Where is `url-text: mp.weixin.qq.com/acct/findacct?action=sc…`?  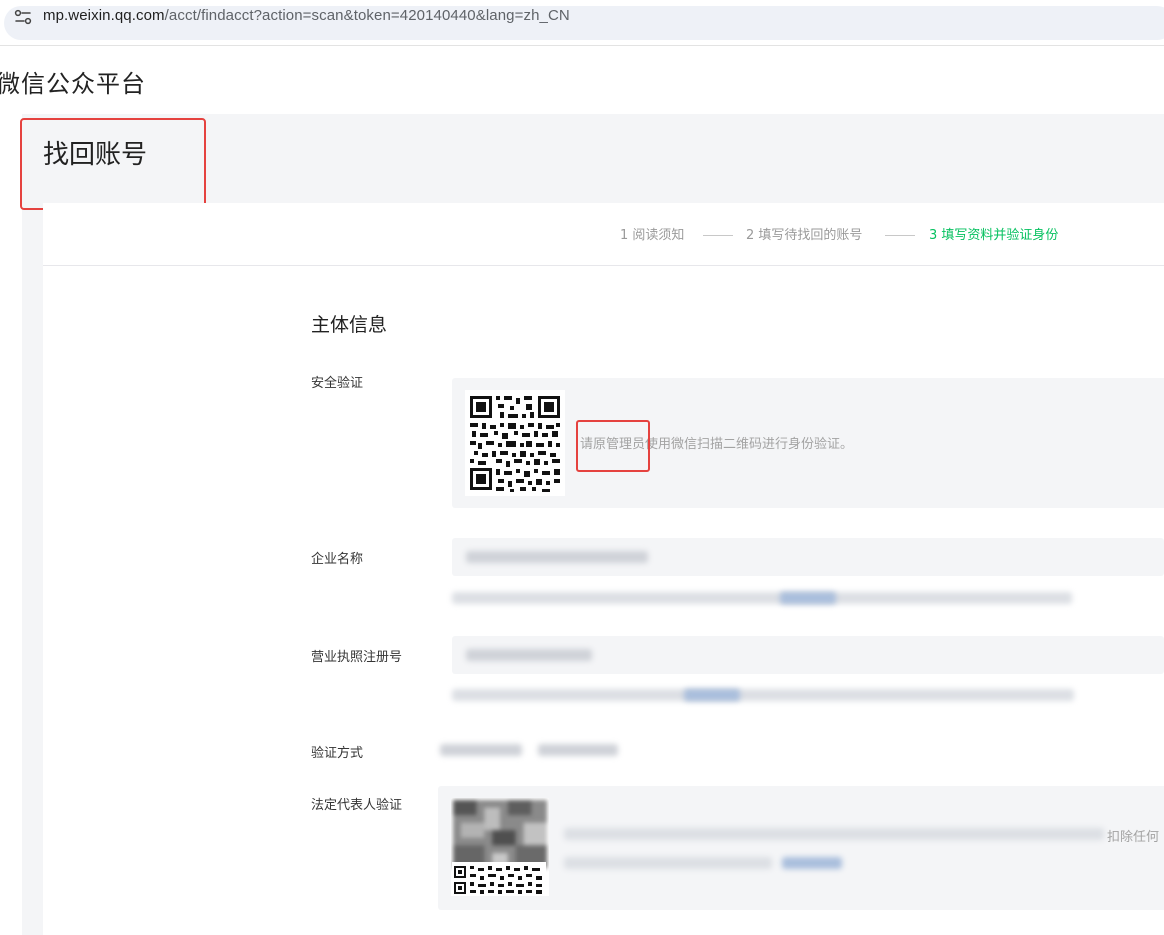 url-text: mp.weixin.qq.com/acct/findacct?action=sc… is located at coordinates (306, 15).